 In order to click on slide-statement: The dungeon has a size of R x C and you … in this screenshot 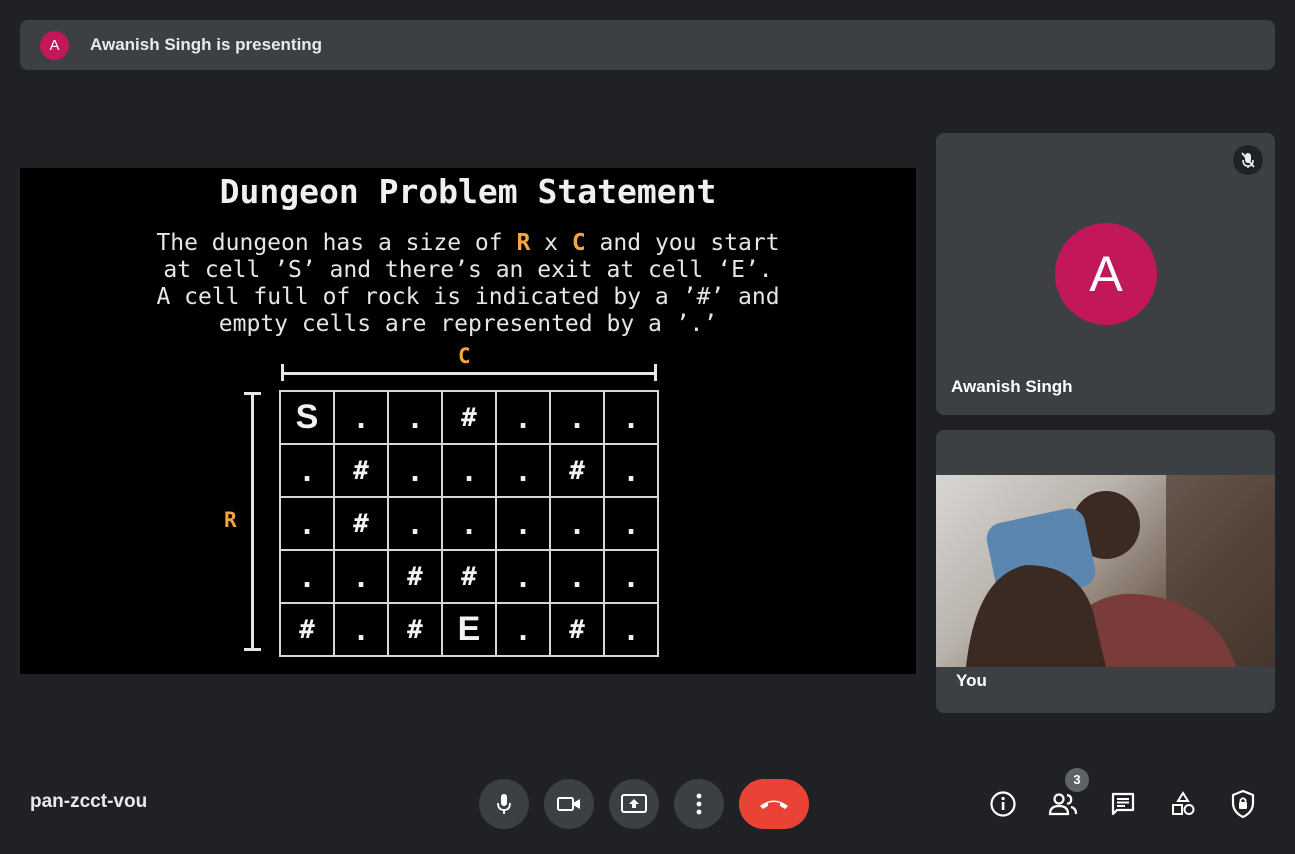, I will do `click(468, 283)`.